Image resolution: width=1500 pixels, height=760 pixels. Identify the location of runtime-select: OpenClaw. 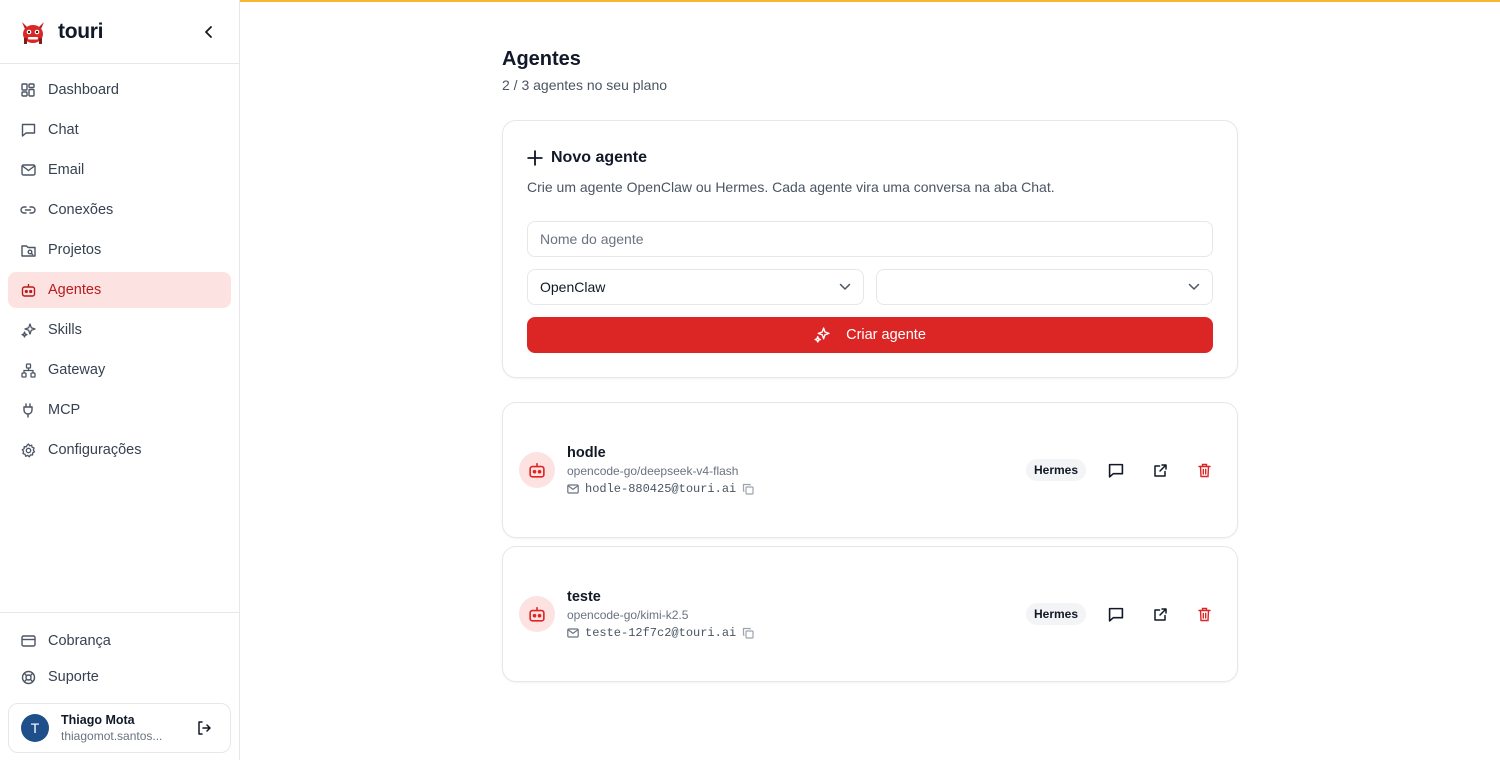
(695, 287).